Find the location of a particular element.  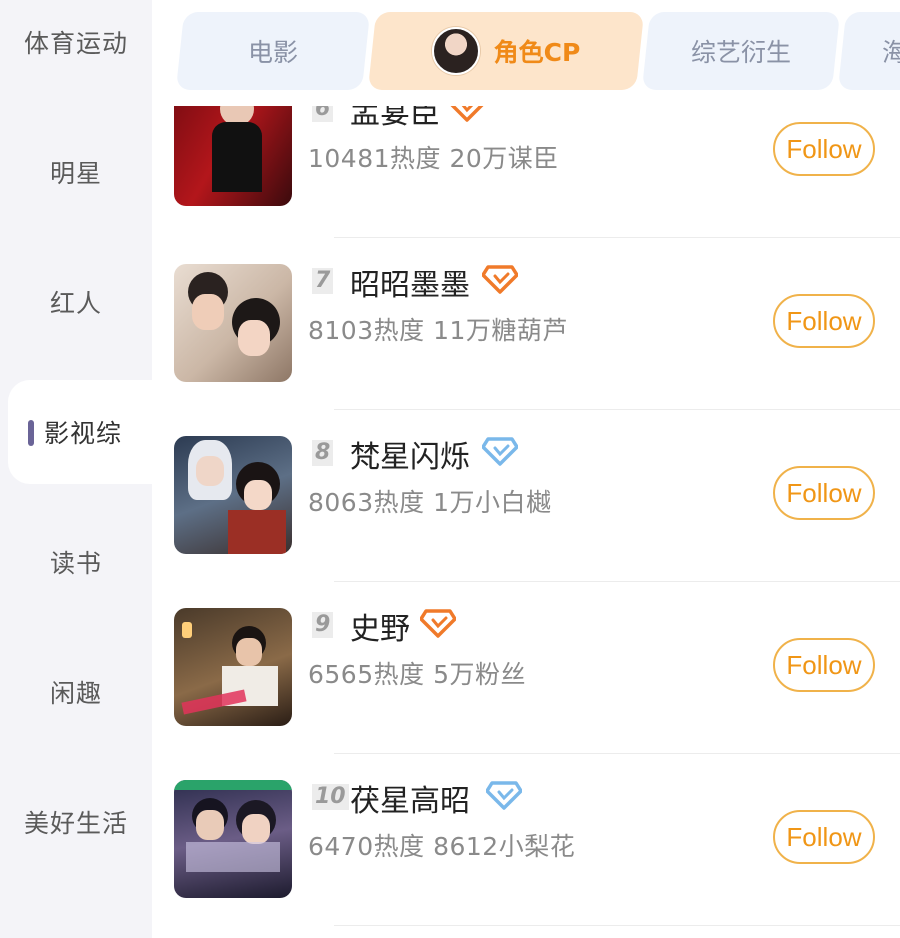

tab-label: 综艺衍生 is located at coordinates (740, 52).